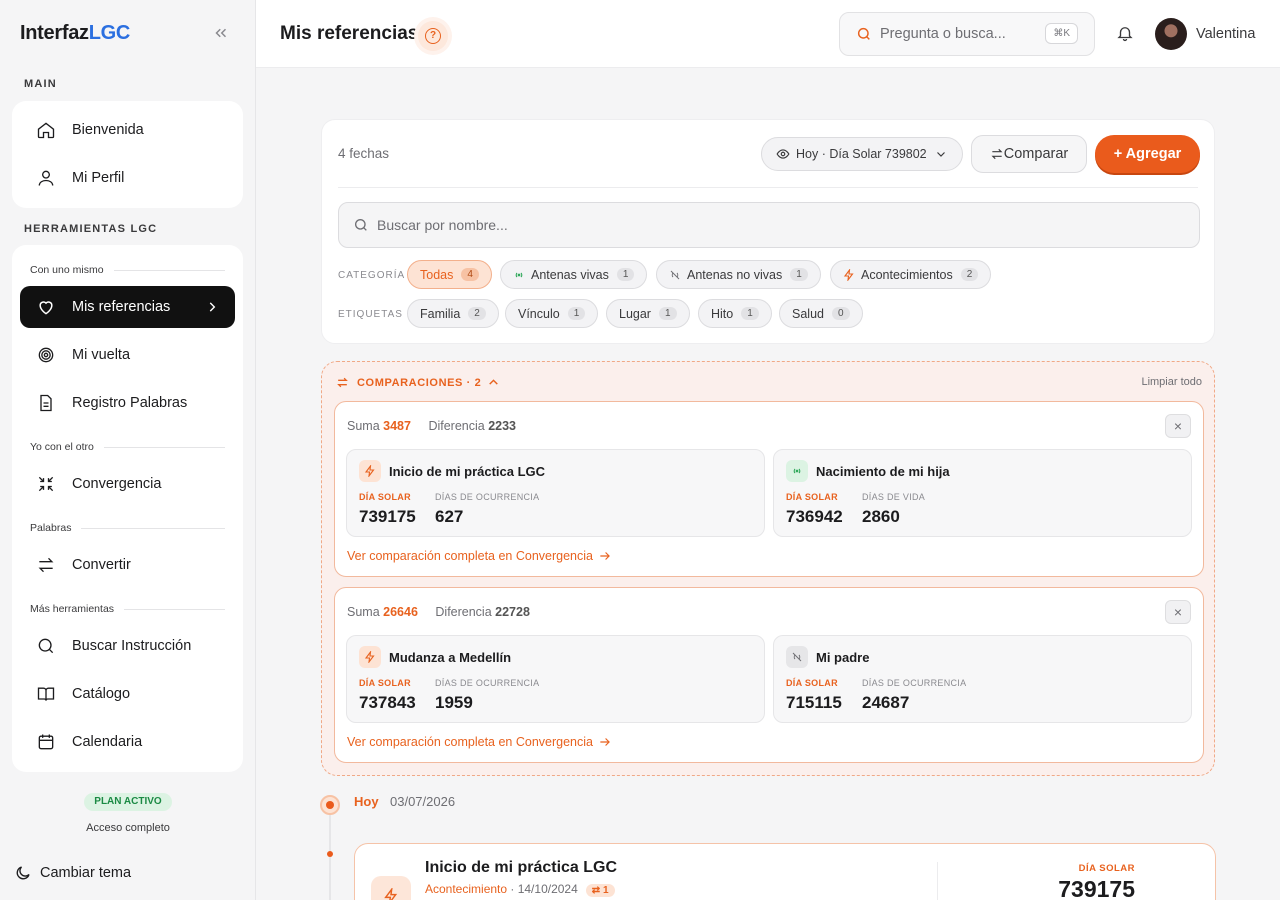 Image resolution: width=1280 pixels, height=900 pixels. What do you see at coordinates (127, 484) in the screenshot?
I see `sidebar-item-convergencia: Convergencia` at bounding box center [127, 484].